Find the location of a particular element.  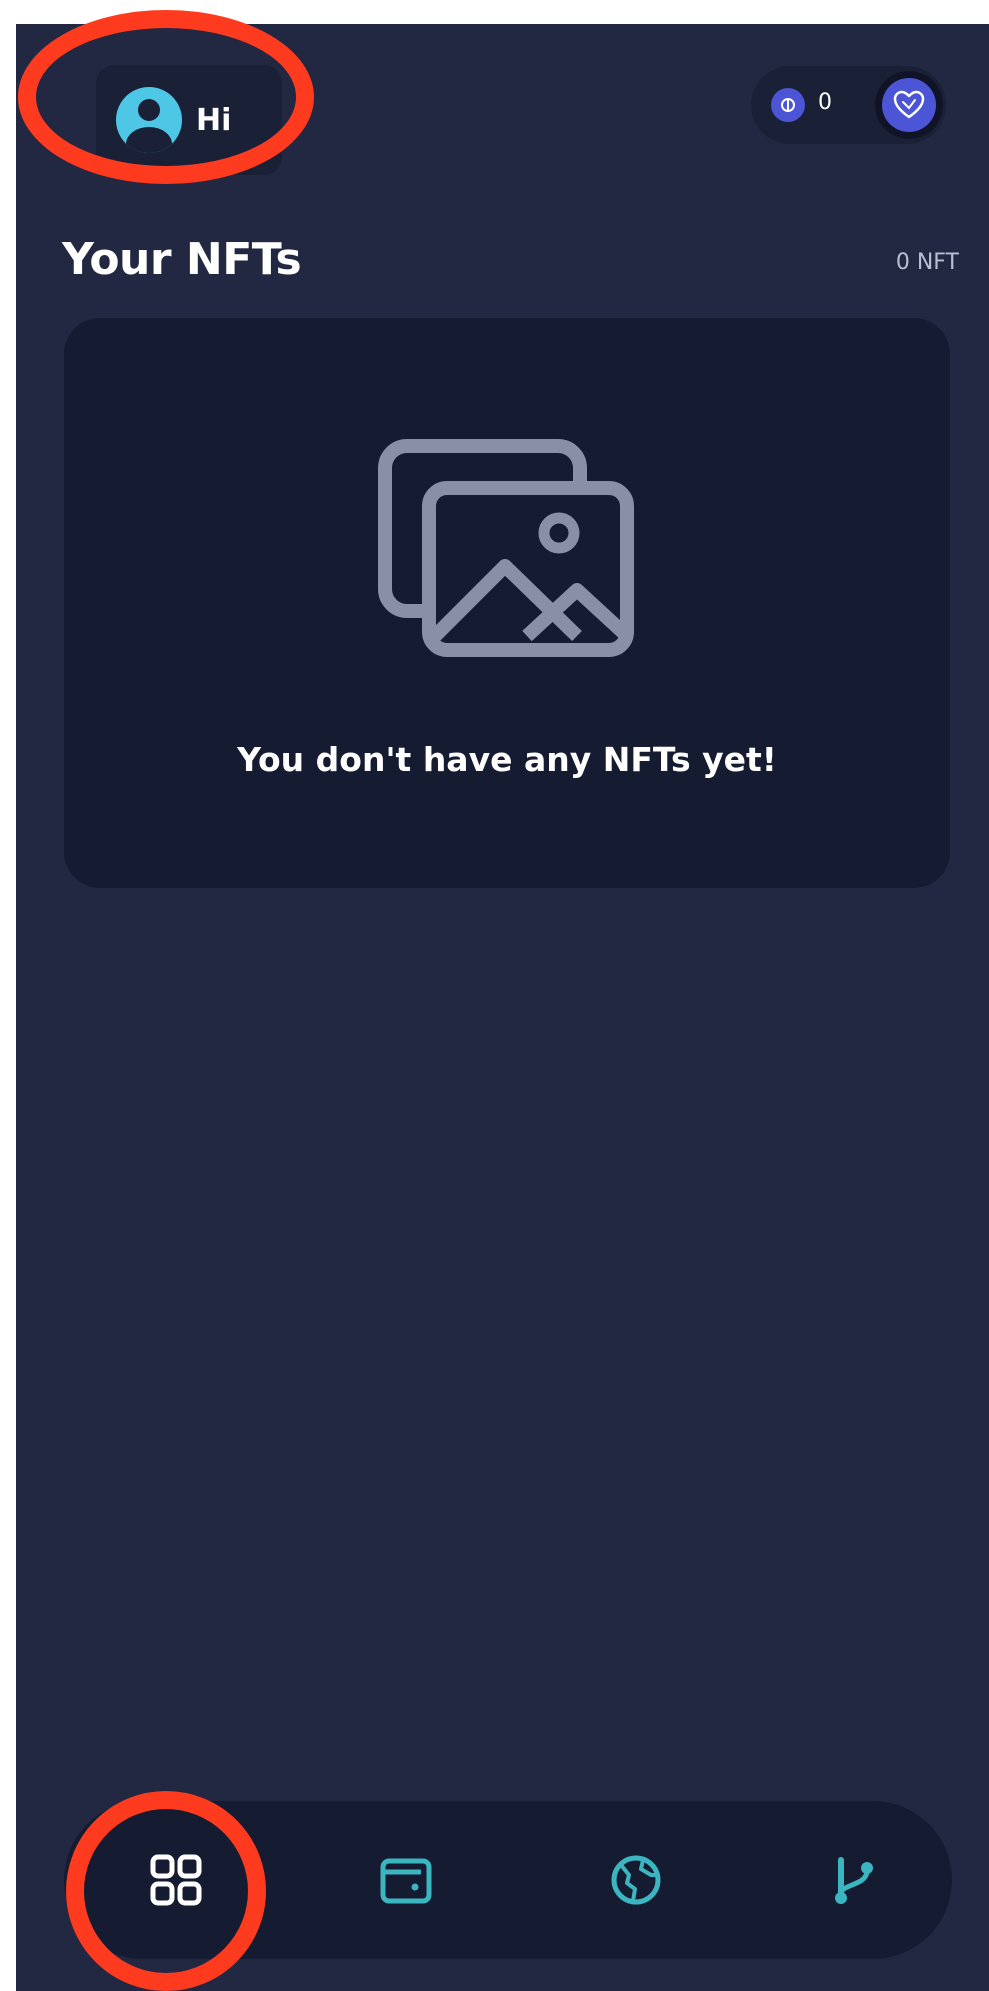

wallet-icon is located at coordinates (406, 1881).